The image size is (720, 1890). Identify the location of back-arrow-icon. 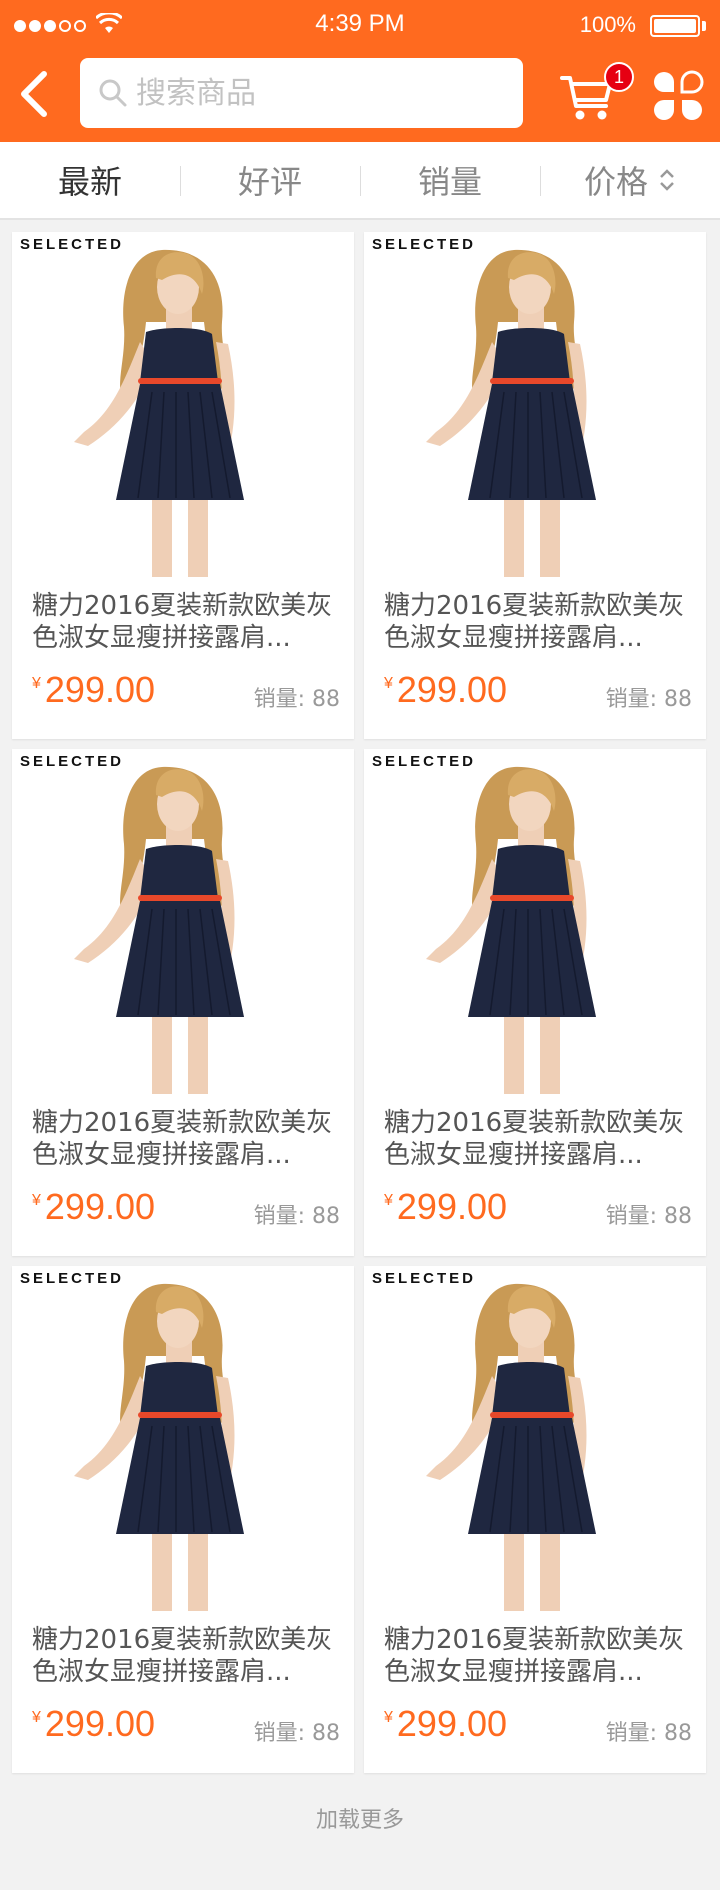
(34, 94).